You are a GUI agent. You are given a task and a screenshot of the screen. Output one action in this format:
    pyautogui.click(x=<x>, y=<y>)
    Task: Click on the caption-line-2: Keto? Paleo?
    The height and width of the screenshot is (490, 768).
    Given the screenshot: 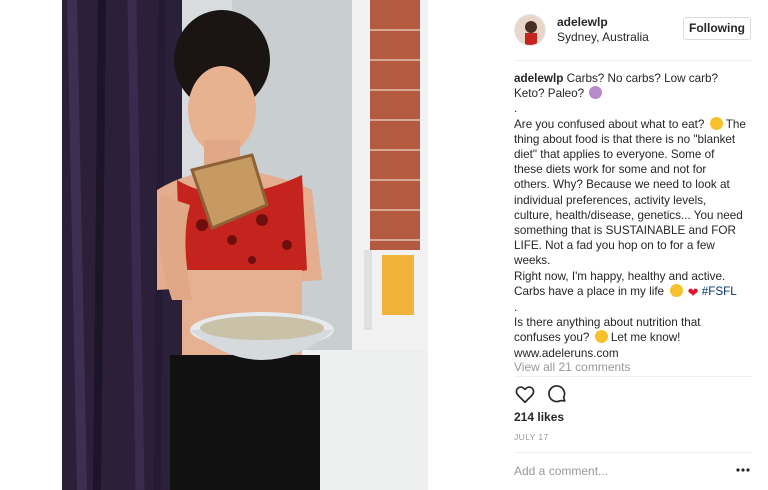 What is the action you would take?
    pyautogui.click(x=549, y=94)
    